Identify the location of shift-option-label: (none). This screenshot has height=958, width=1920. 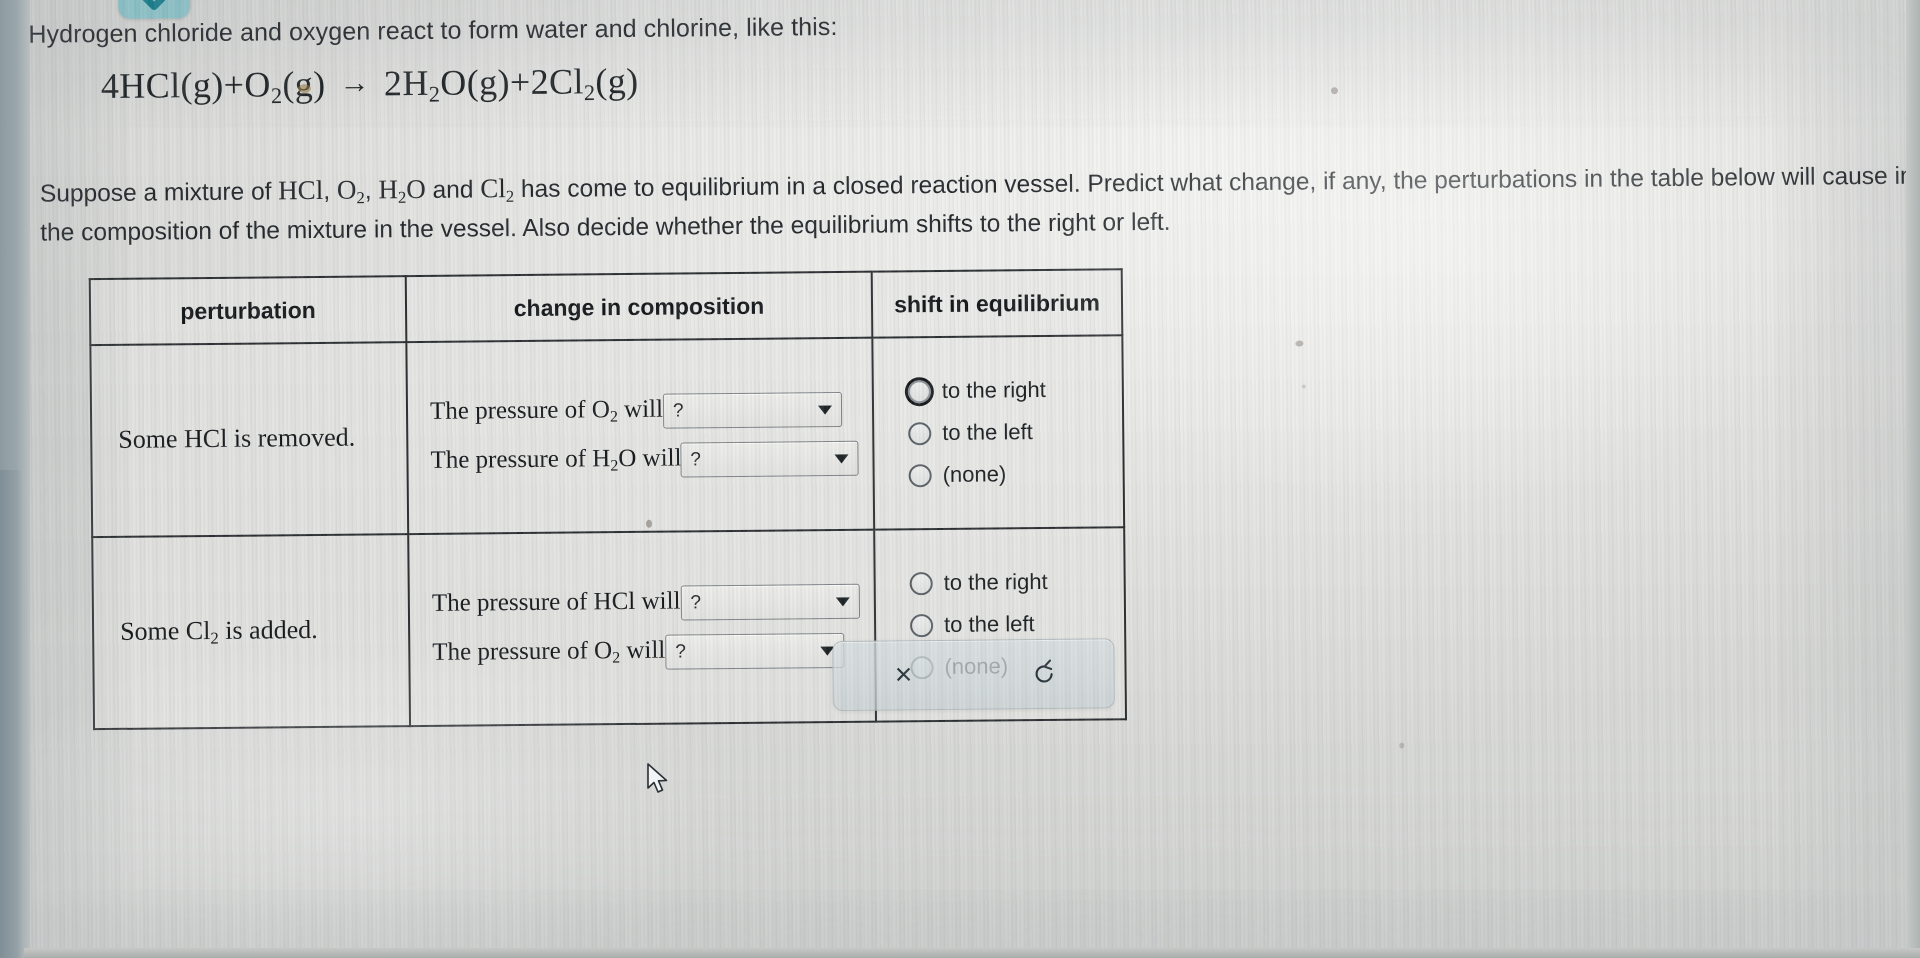
(974, 474).